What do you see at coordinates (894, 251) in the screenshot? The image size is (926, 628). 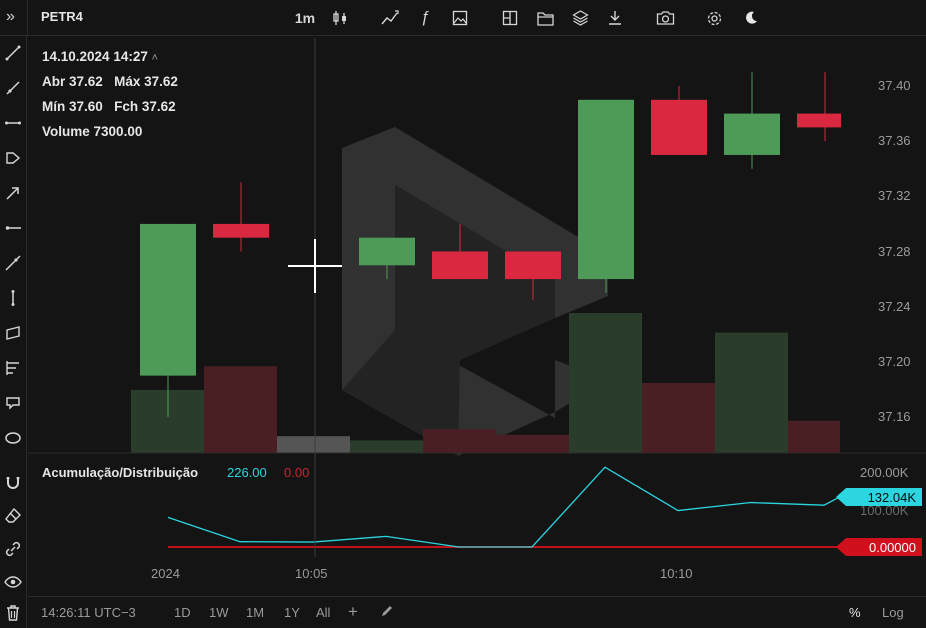 I see `price-tick: 37.28` at bounding box center [894, 251].